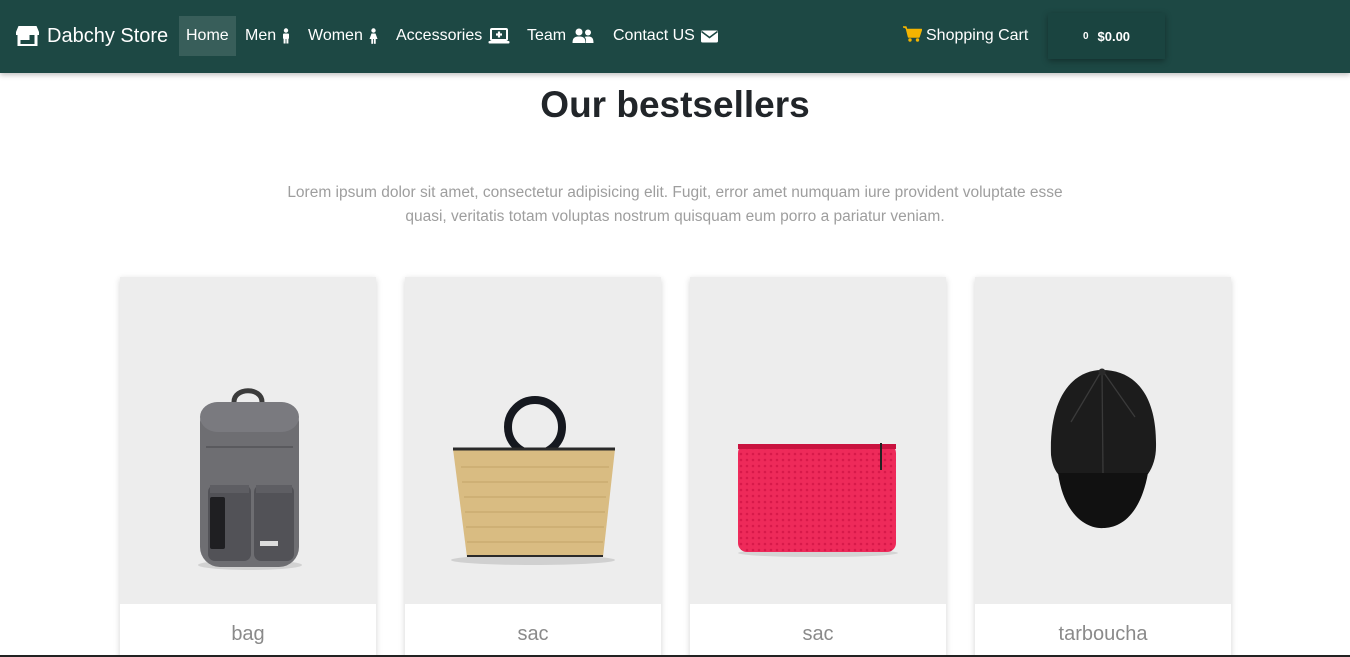  I want to click on nav-item-women: Women, so click(343, 36).